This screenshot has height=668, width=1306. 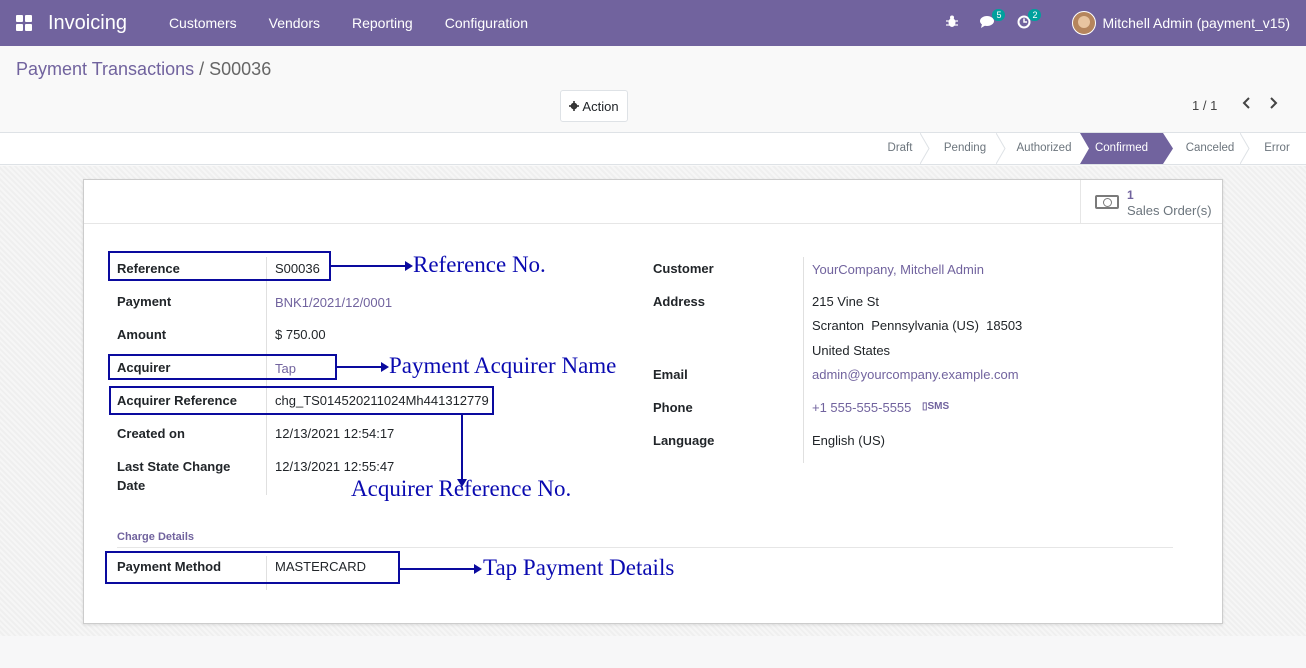 What do you see at coordinates (203, 23) in the screenshot?
I see `menu-customers: Customers` at bounding box center [203, 23].